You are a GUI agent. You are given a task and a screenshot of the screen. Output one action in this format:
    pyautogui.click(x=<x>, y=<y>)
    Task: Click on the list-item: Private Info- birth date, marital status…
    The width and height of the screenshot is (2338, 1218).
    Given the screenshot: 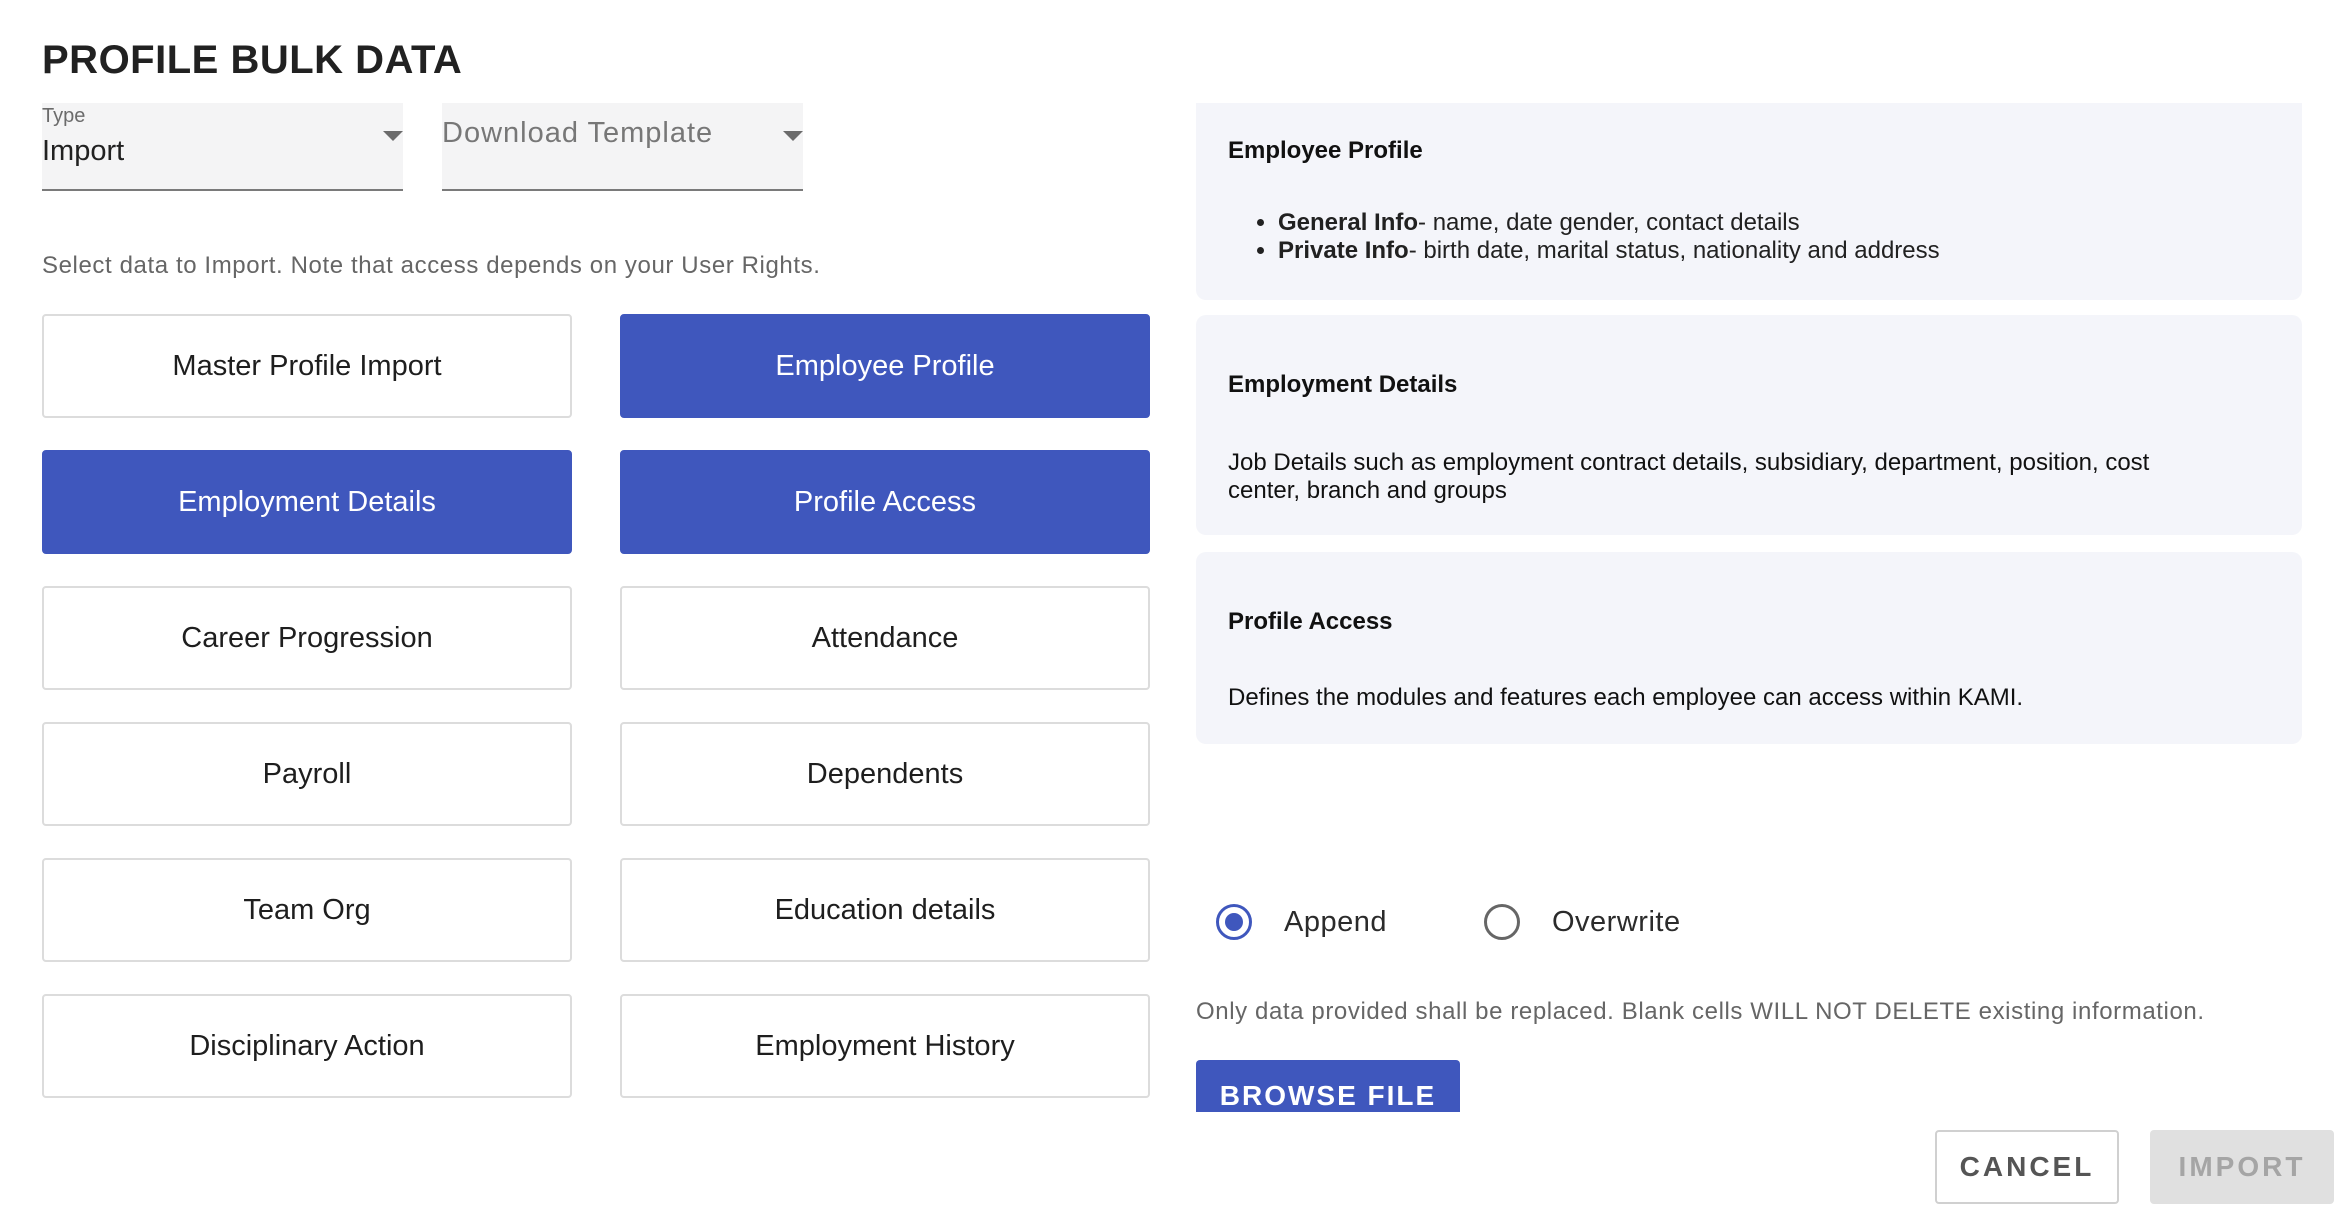 What is the action you would take?
    pyautogui.click(x=1609, y=251)
    